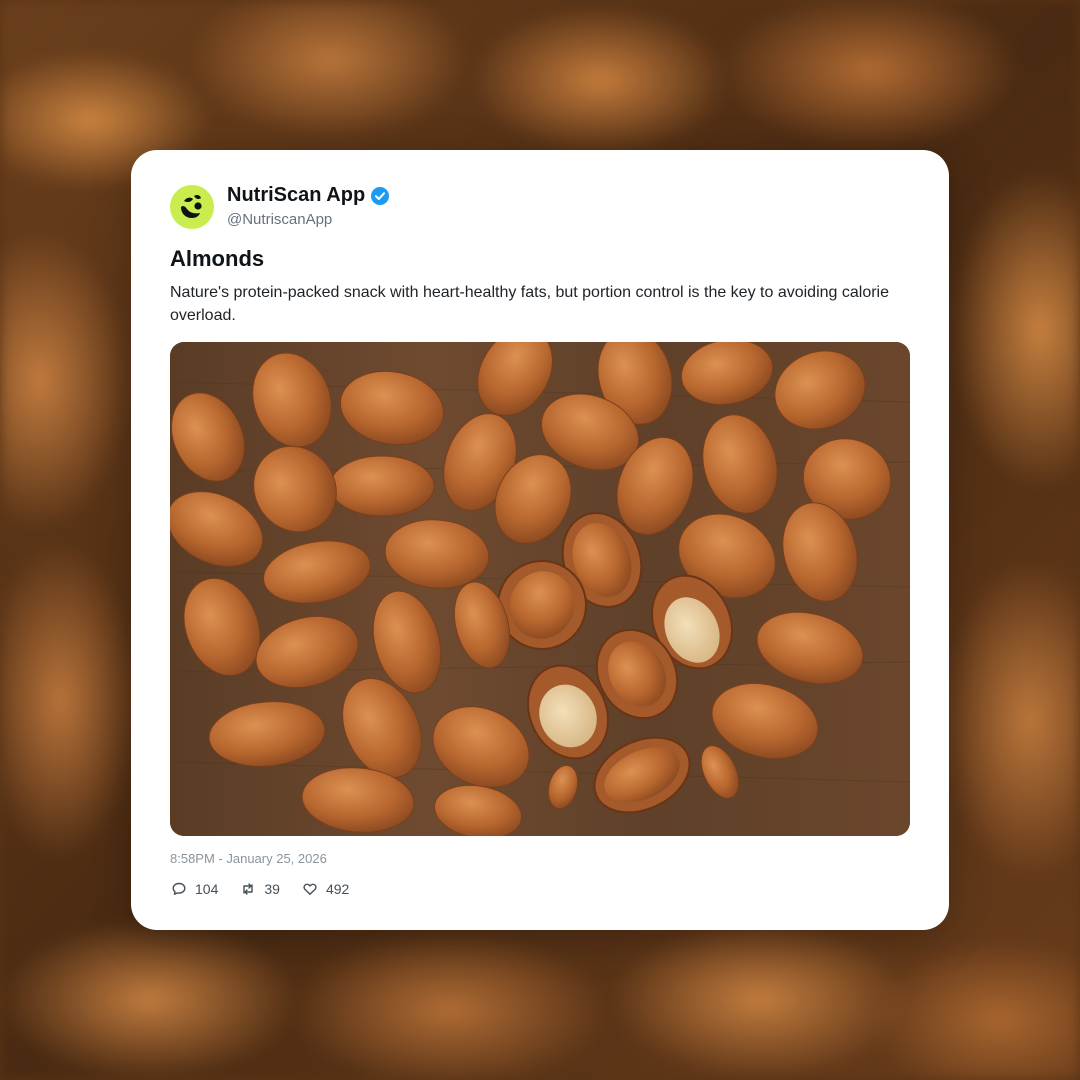 The width and height of the screenshot is (1080, 1080). What do you see at coordinates (179, 888) in the screenshot?
I see `speech-bubble-icon` at bounding box center [179, 888].